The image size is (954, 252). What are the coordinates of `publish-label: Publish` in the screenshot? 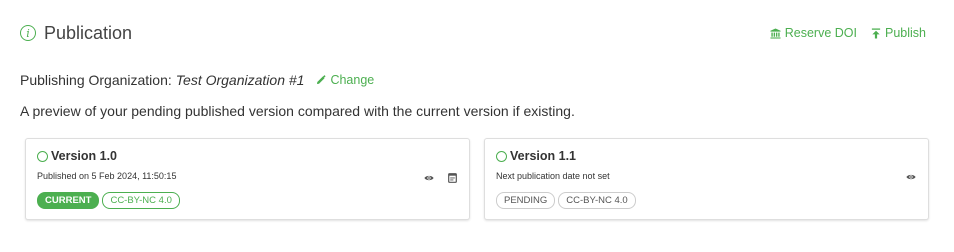 It's located at (905, 33).